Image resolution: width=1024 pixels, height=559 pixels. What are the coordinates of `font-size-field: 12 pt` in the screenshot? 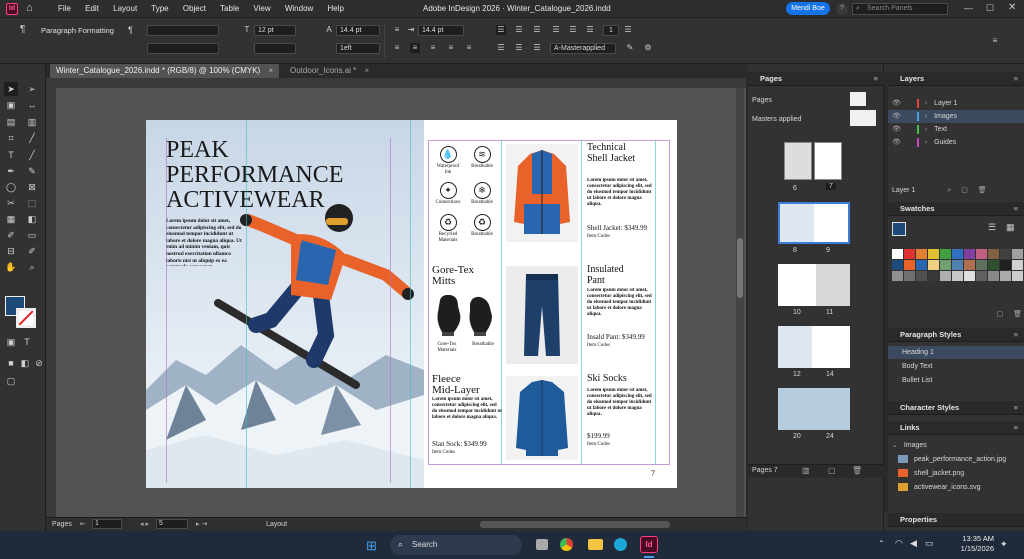 It's located at (275, 30).